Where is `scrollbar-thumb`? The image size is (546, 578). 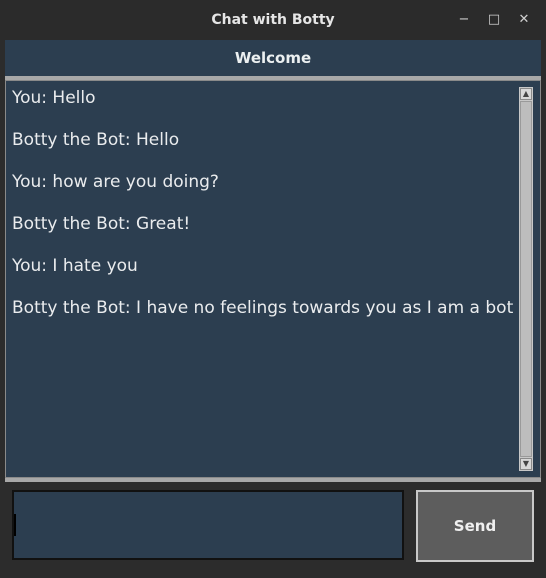 scrollbar-thumb is located at coordinates (526, 279).